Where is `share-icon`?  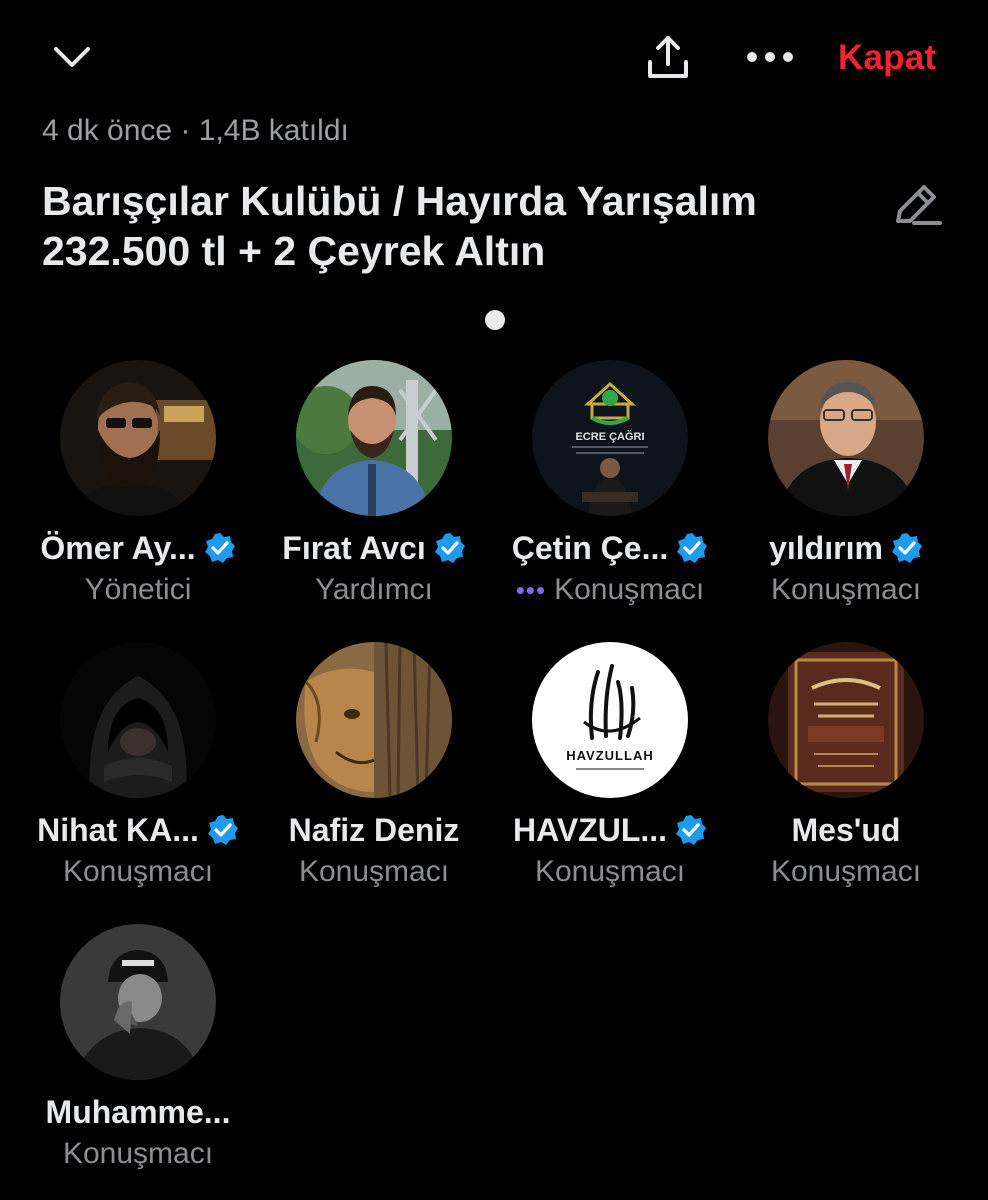 share-icon is located at coordinates (668, 58).